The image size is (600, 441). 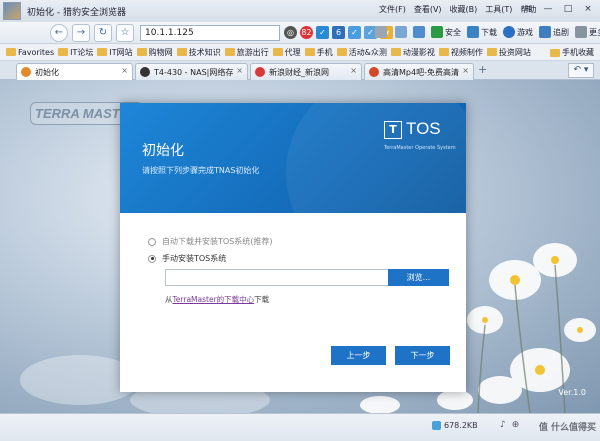 What do you see at coordinates (198, 52) in the screenshot?
I see `fav-item: 技术知识` at bounding box center [198, 52].